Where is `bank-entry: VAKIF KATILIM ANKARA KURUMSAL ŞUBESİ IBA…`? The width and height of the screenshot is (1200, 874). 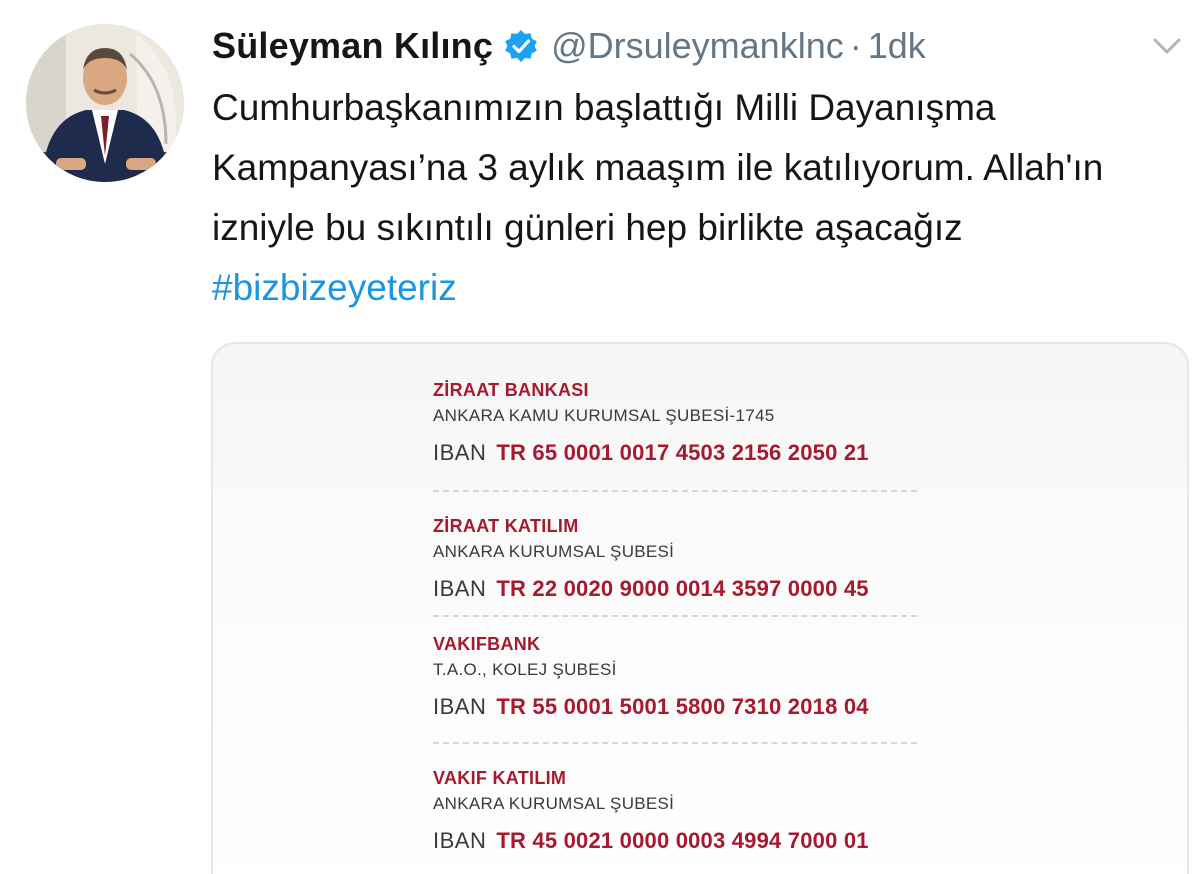
bank-entry: VAKIF KATILIM ANKARA KURUMSAL ŞUBESİ IBA… is located at coordinates (651, 811).